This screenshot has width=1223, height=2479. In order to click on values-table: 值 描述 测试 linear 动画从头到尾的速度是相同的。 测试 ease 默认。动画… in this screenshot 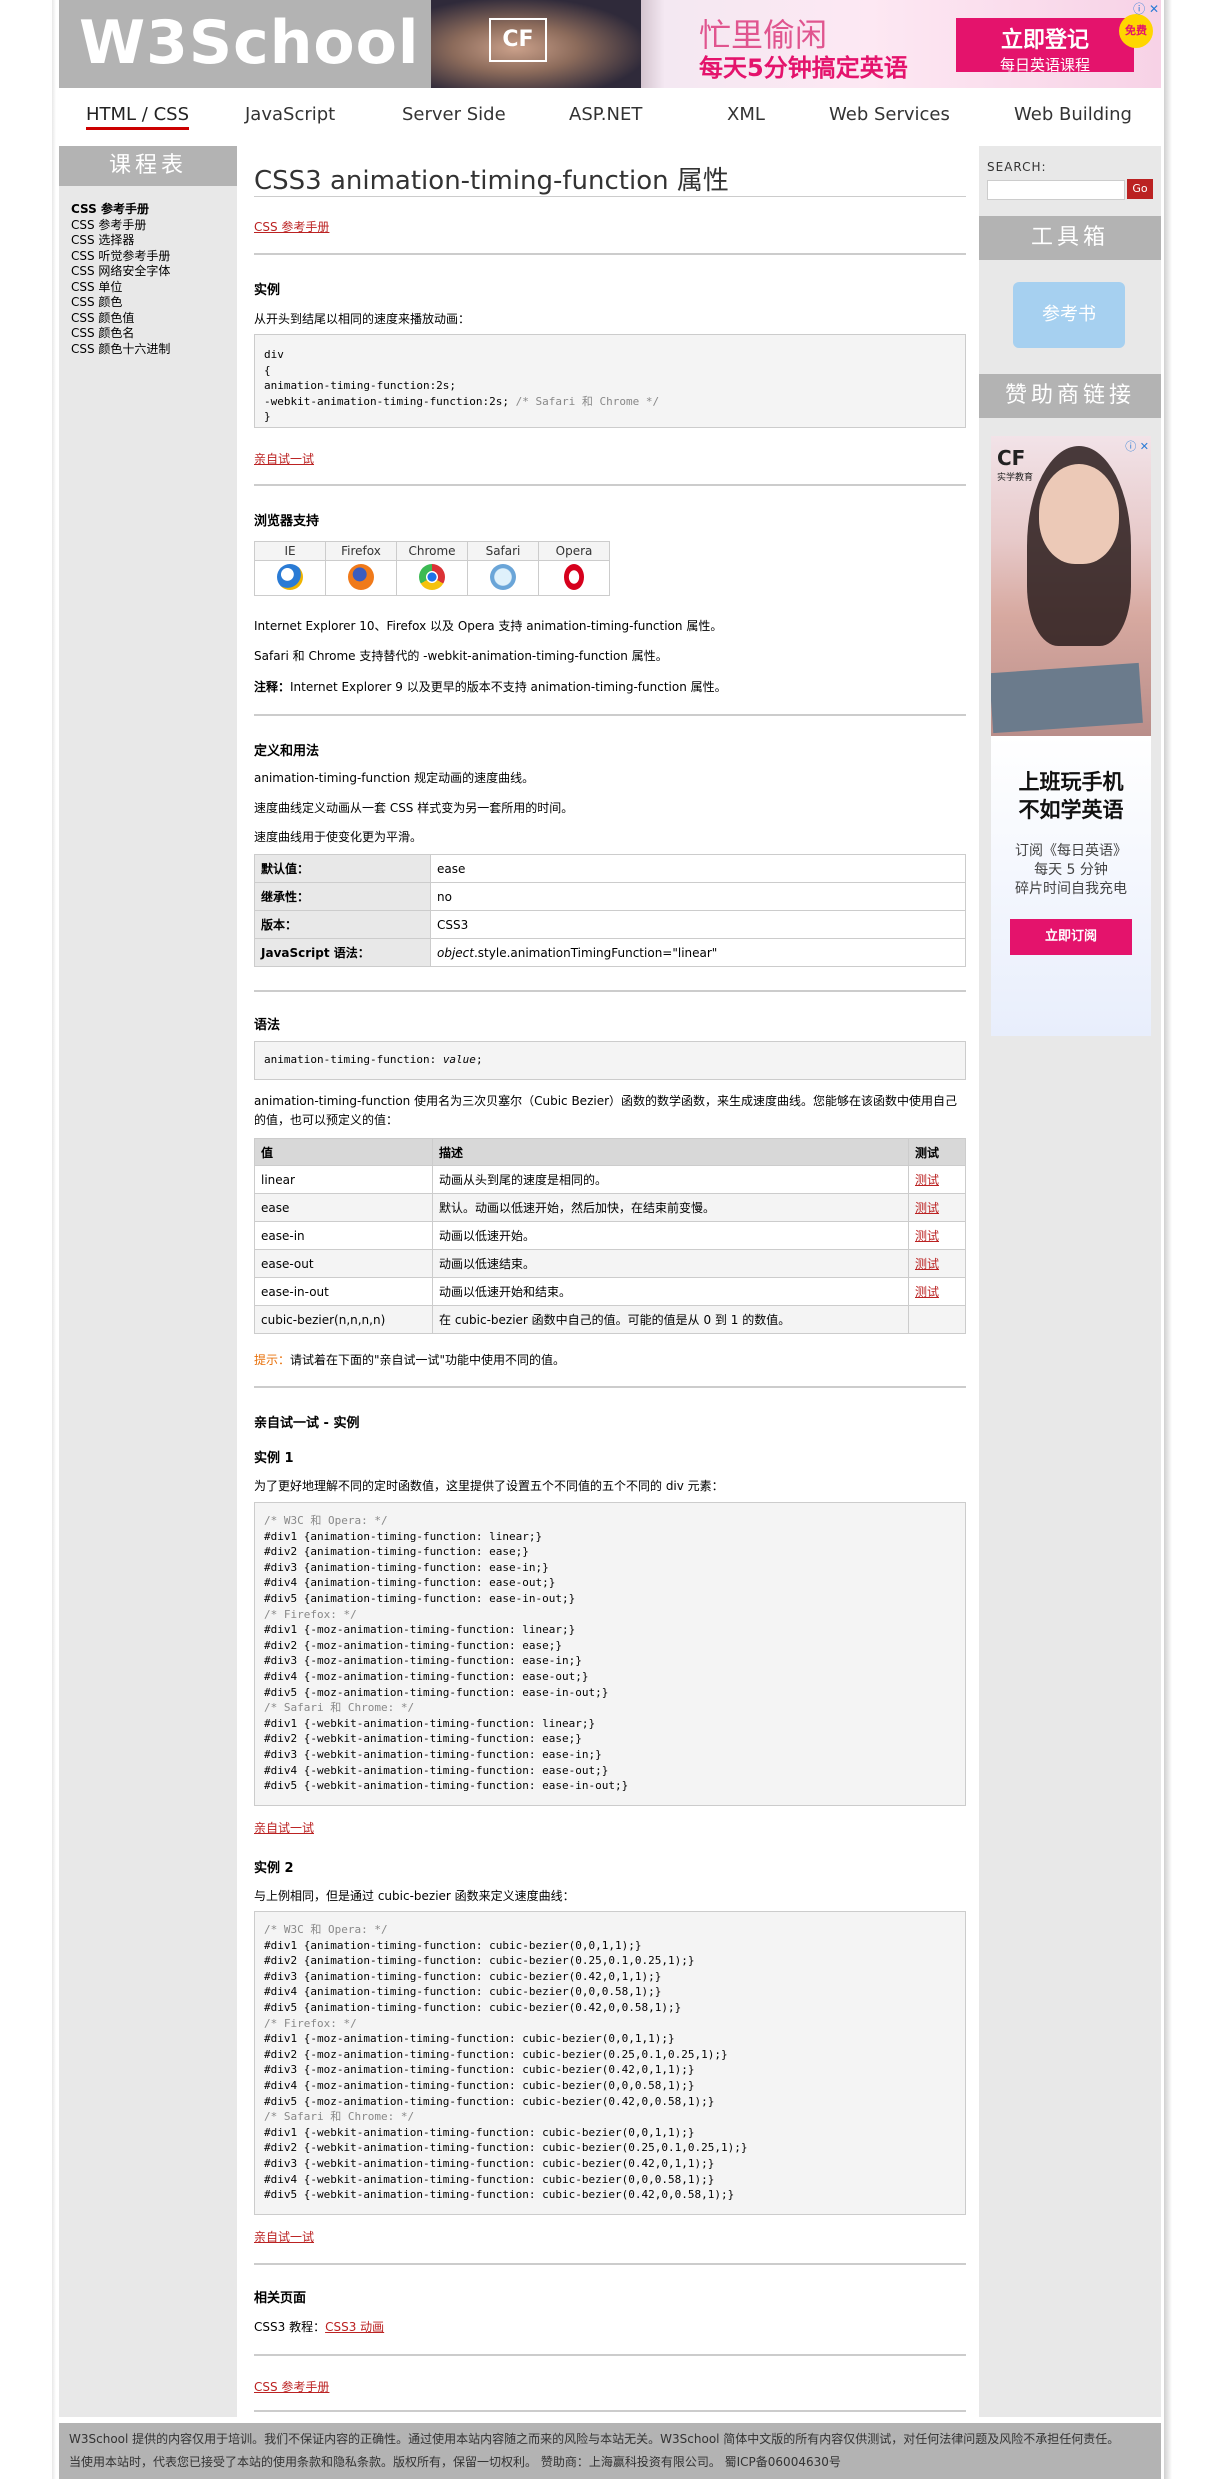, I will do `click(610, 1236)`.